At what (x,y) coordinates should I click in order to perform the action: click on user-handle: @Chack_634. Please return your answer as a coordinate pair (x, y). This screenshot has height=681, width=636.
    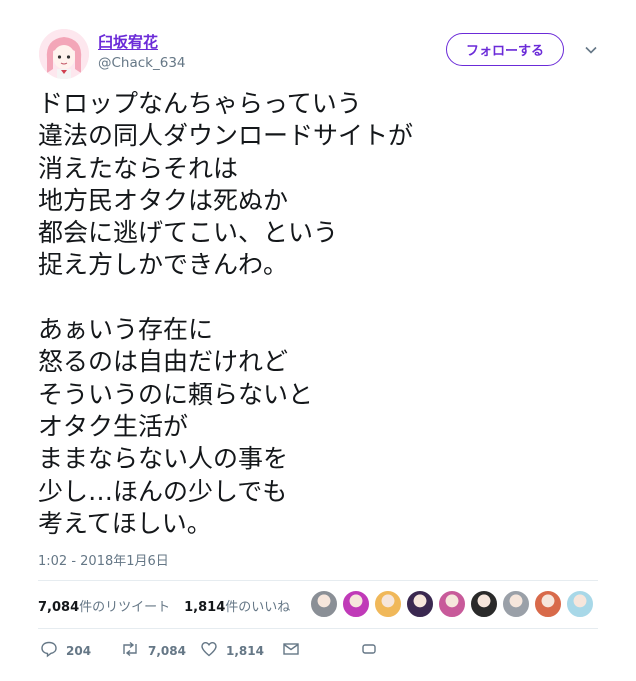
    Looking at the image, I should click on (142, 63).